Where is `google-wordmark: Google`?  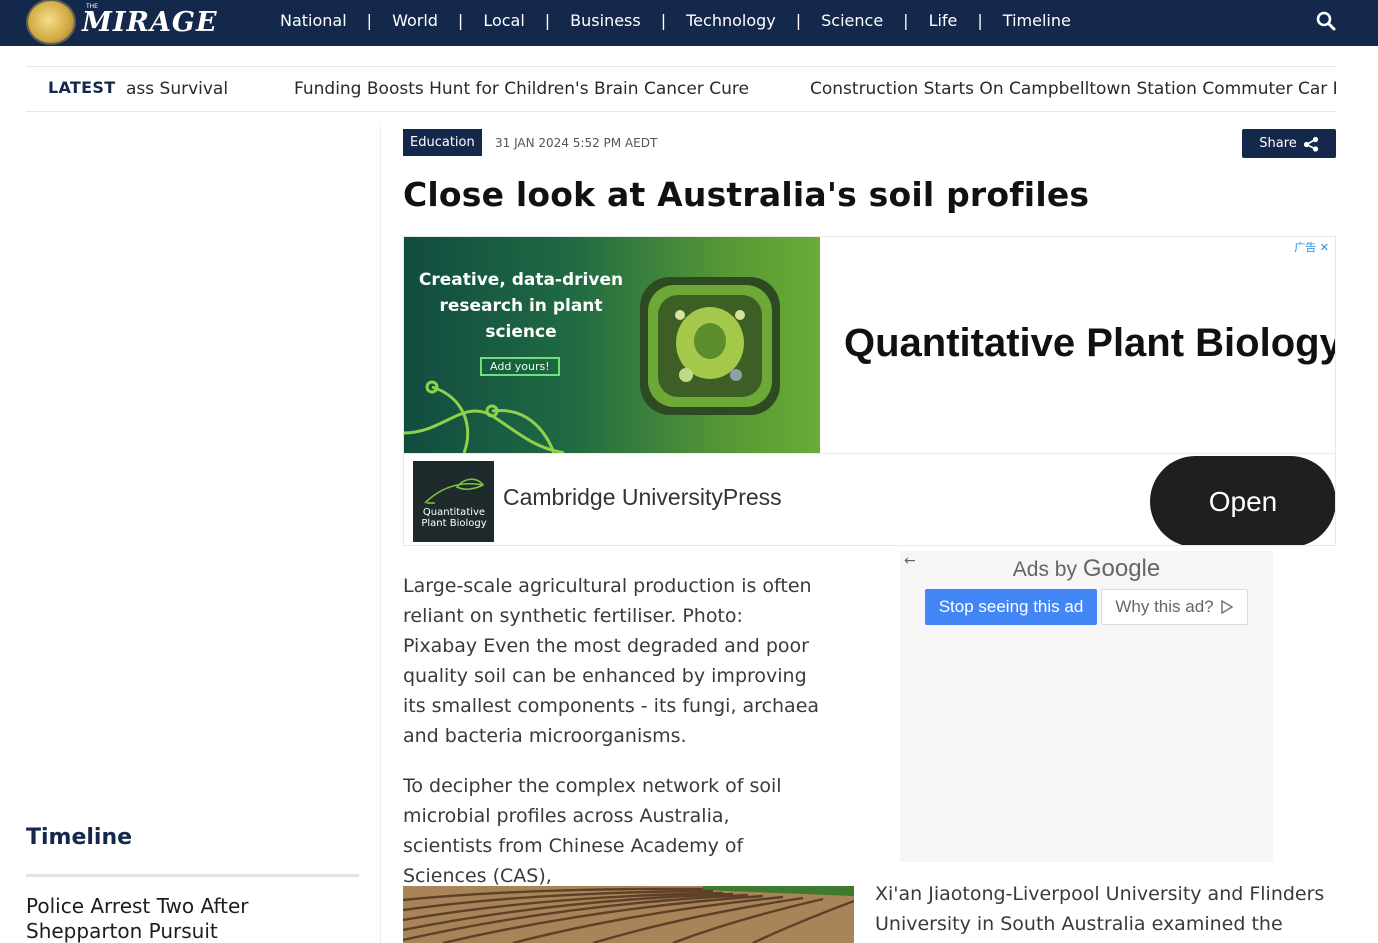
google-wordmark: Google is located at coordinates (1121, 568).